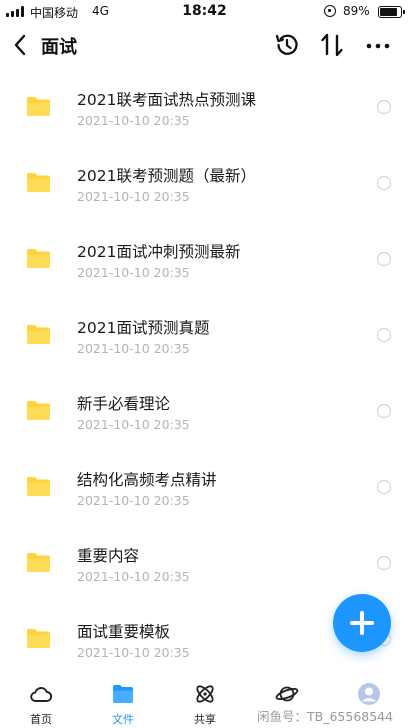 The height and width of the screenshot is (728, 409). What do you see at coordinates (41, 719) in the screenshot?
I see `tab-label: 首页` at bounding box center [41, 719].